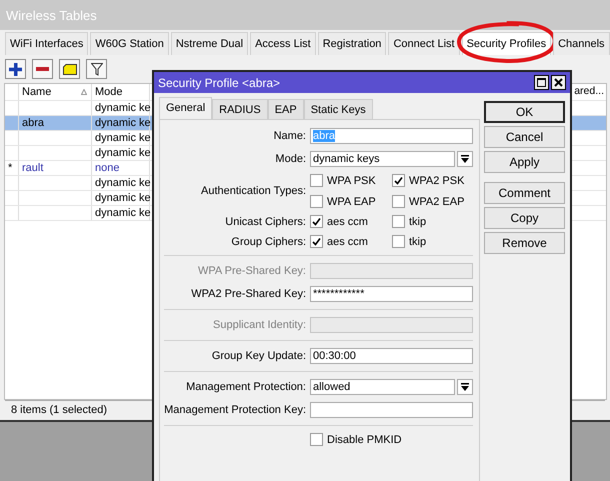  Describe the element at coordinates (524, 137) in the screenshot. I see `dialog-button: Cancel` at that location.